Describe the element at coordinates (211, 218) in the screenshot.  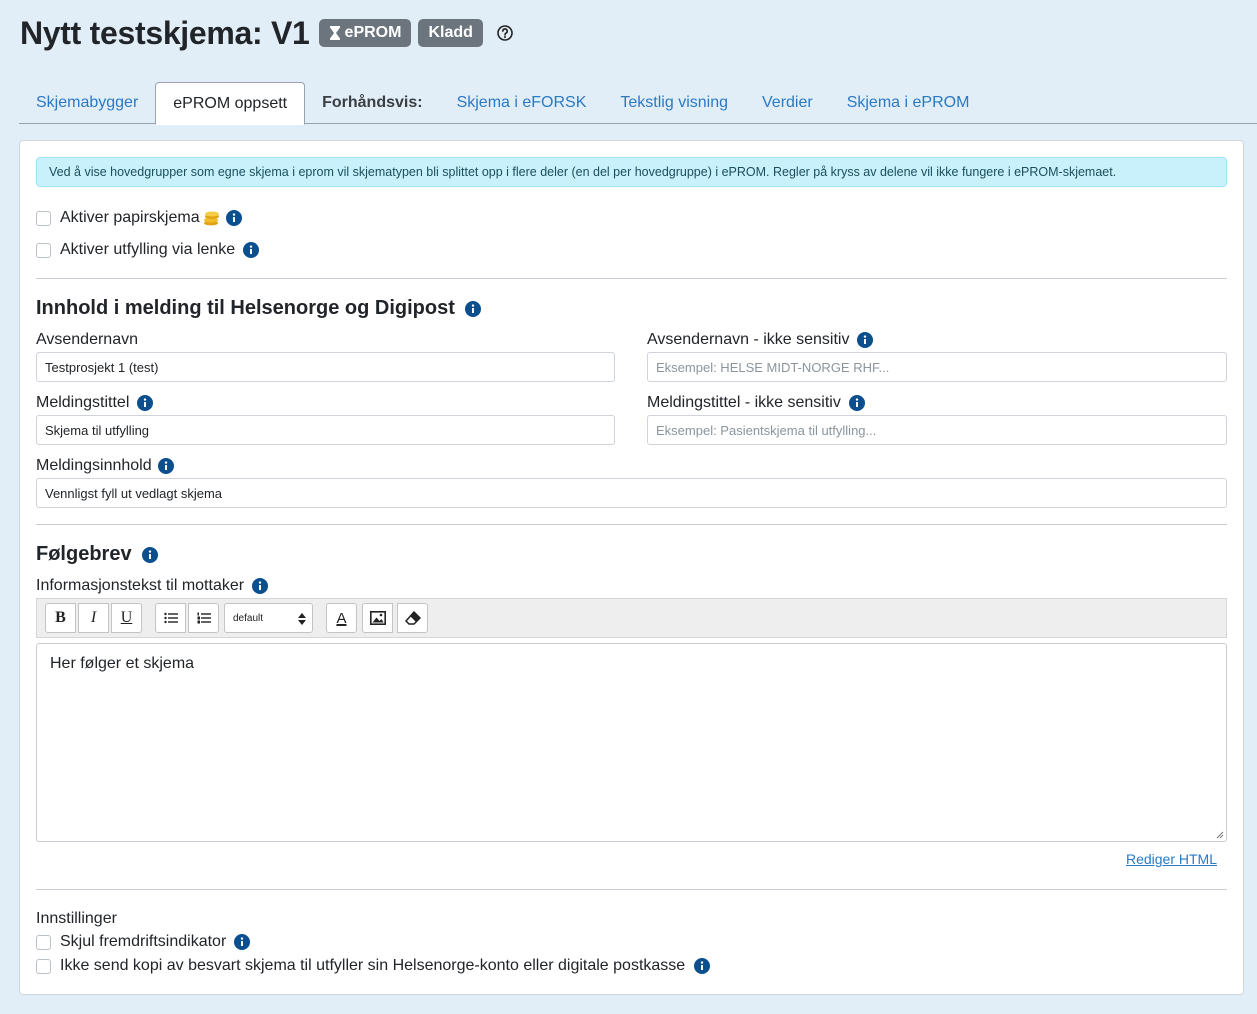
I see `coins-icon` at that location.